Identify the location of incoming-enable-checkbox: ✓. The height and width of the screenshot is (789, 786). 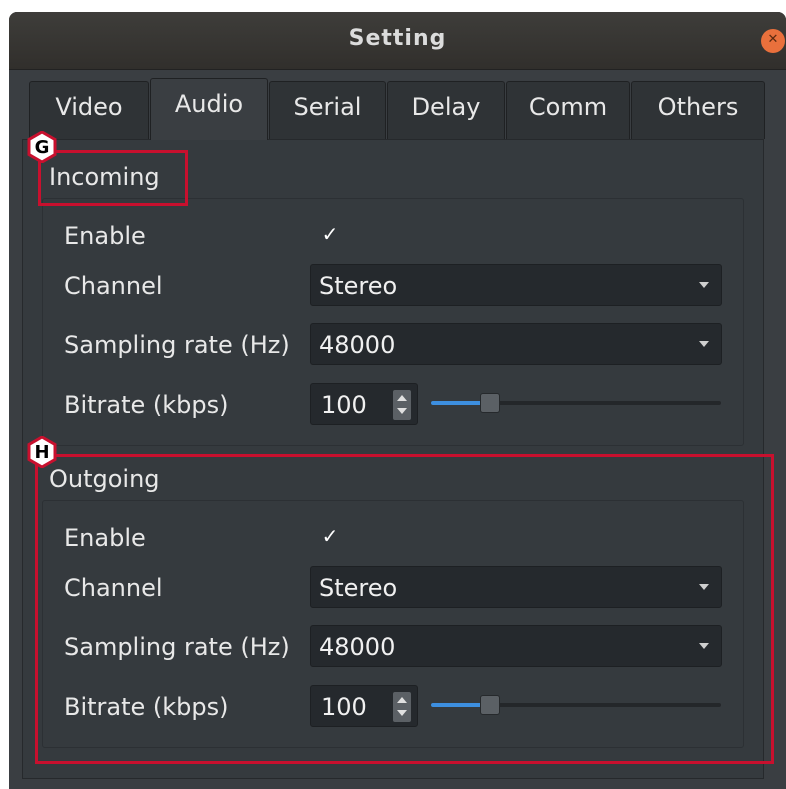
(330, 234).